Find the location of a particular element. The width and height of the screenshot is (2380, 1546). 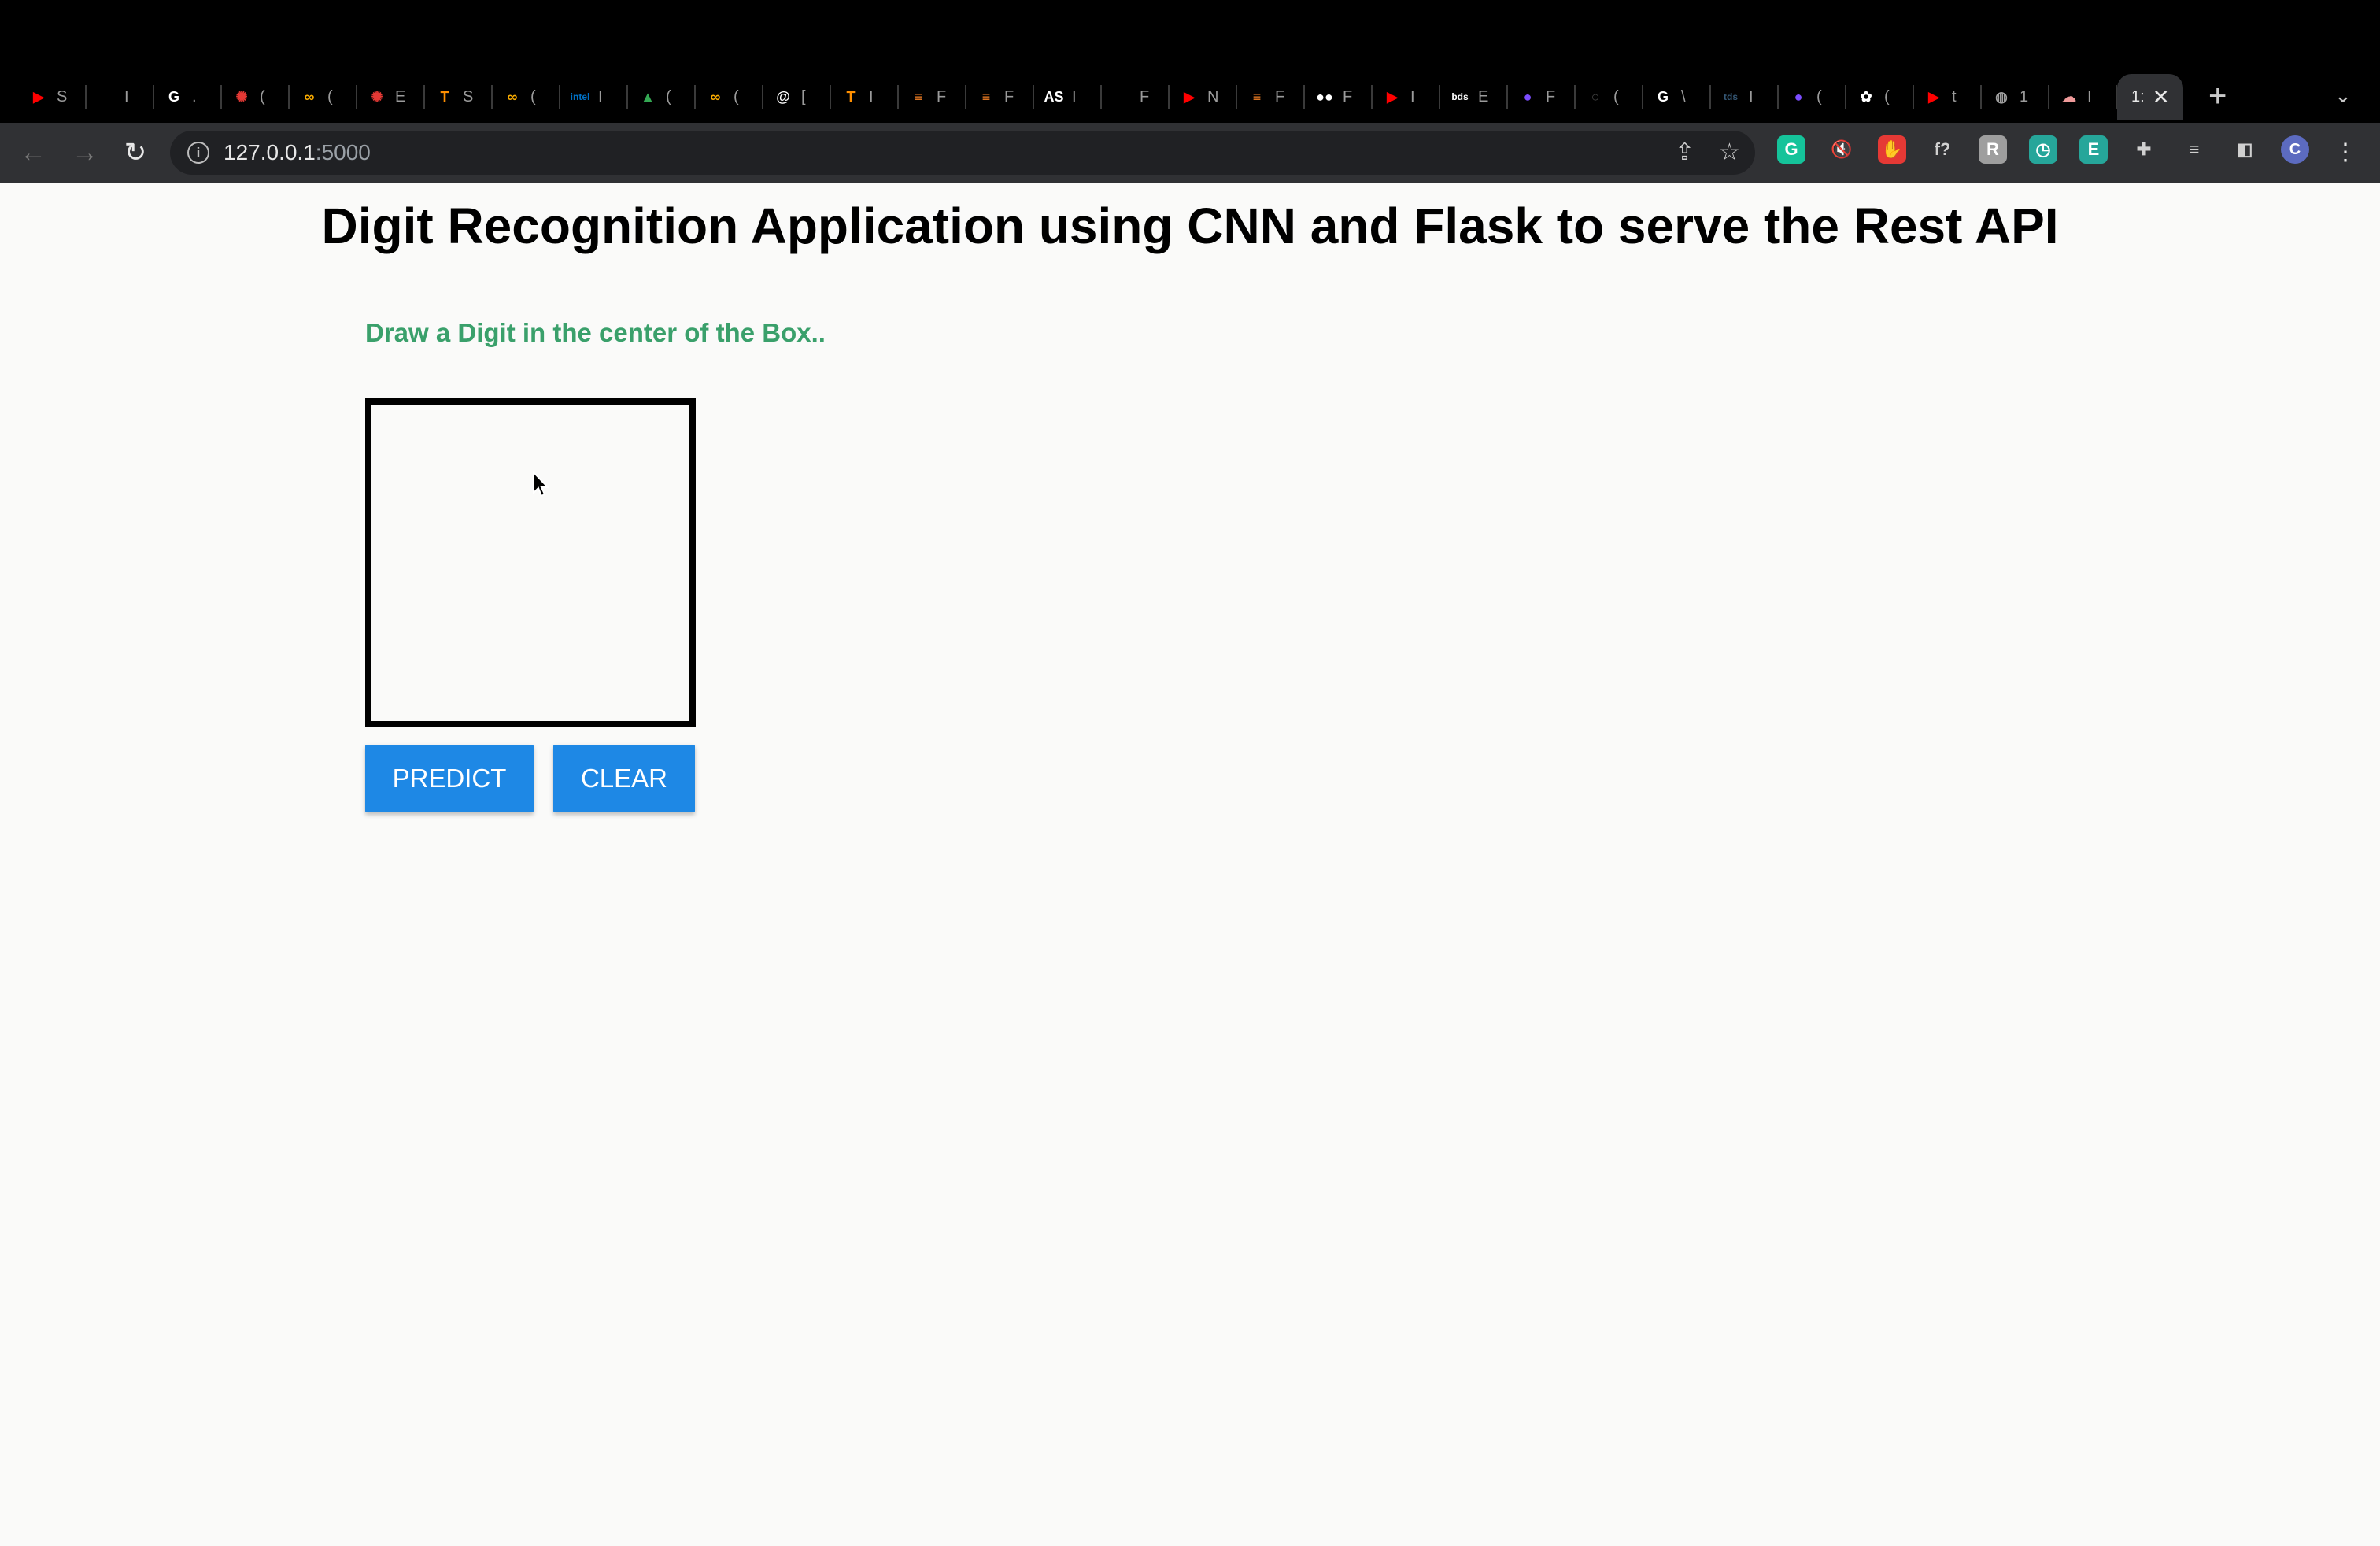

drawing-canvas is located at coordinates (530, 562).